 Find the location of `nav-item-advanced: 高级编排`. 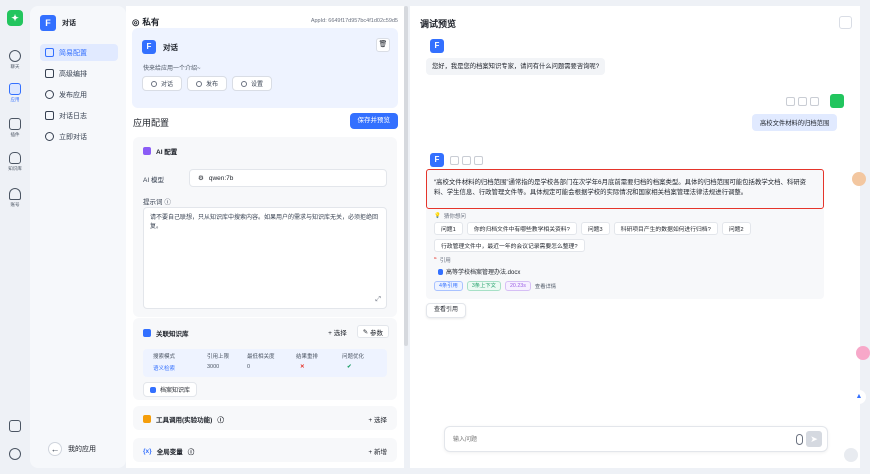

nav-item-advanced: 高级编排 is located at coordinates (79, 73).